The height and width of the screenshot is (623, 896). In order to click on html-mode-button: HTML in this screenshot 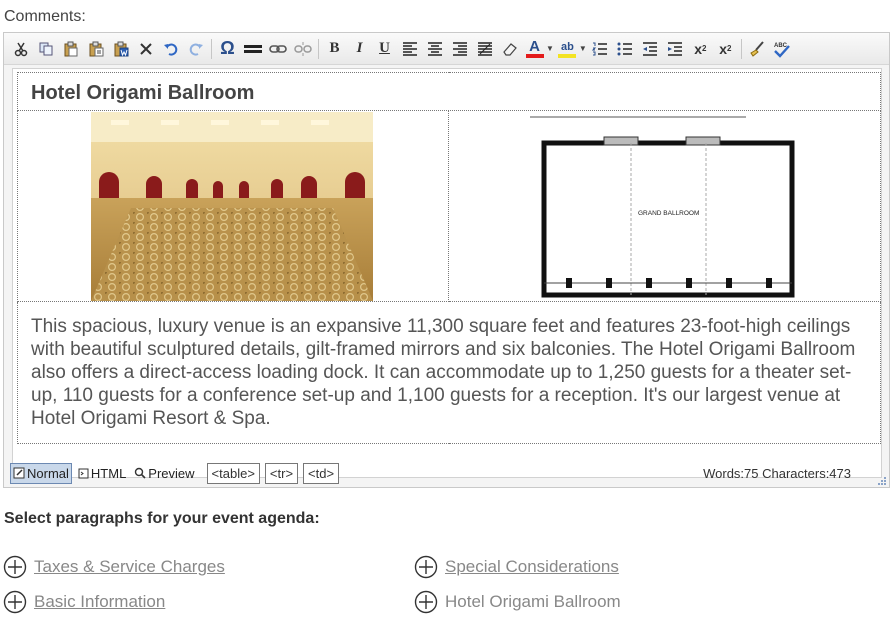, I will do `click(102, 473)`.